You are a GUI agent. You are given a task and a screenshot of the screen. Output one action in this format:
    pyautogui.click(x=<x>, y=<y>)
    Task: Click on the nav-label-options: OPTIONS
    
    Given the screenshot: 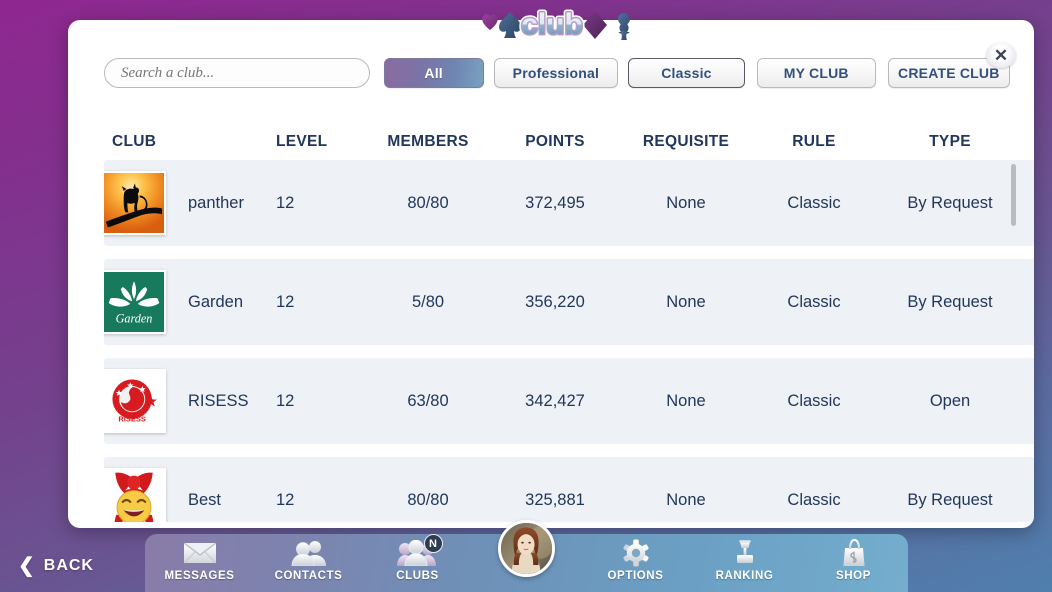 What is the action you would take?
    pyautogui.click(x=635, y=576)
    